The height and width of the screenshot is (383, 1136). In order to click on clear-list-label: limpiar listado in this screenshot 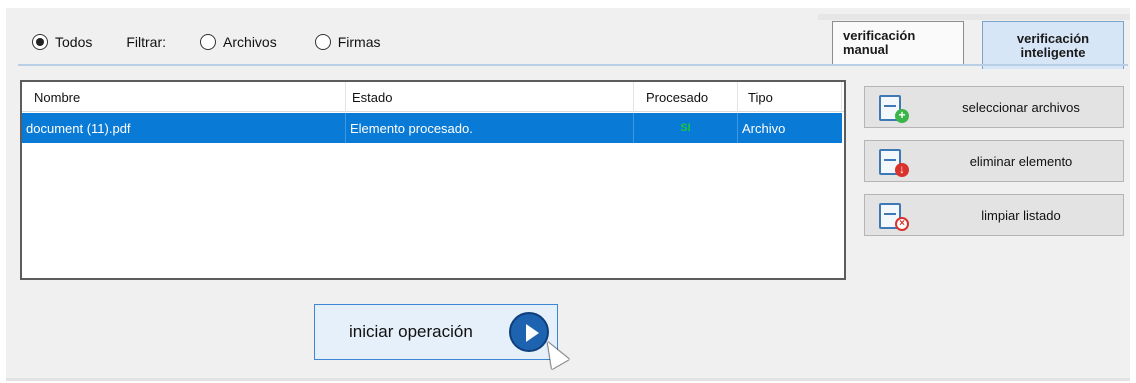, I will do `click(1021, 215)`.